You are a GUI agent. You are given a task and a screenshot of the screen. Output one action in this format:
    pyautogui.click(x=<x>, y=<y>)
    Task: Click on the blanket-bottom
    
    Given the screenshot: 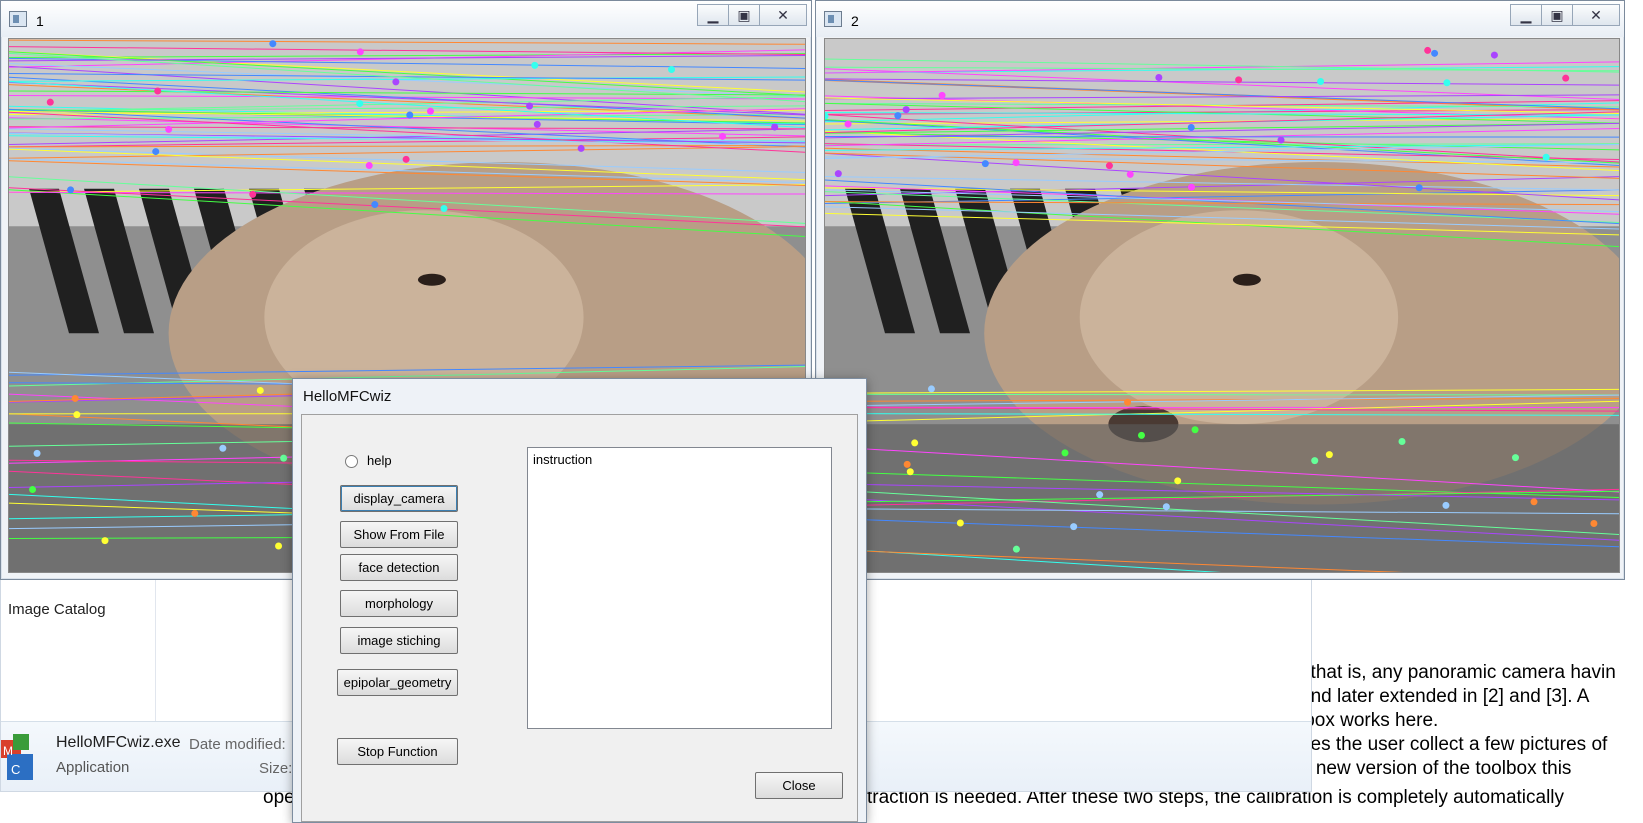 What is the action you would take?
    pyautogui.click(x=1222, y=498)
    